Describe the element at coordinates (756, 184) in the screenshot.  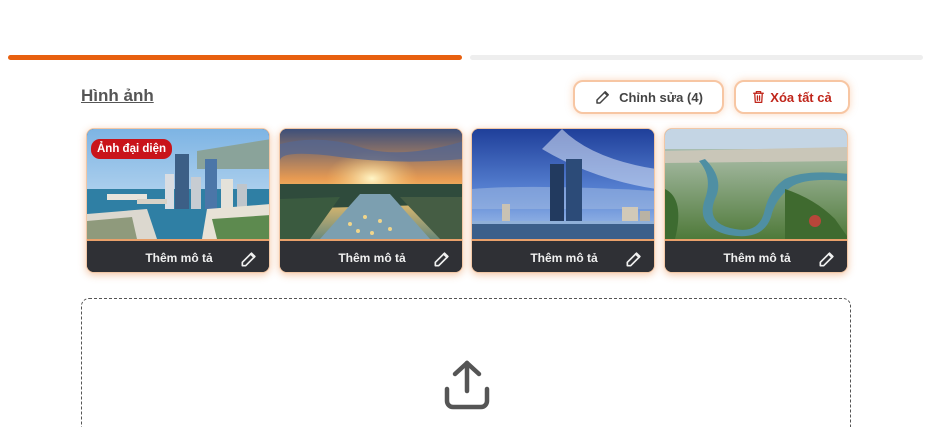
I see `aerial-river-photo` at that location.